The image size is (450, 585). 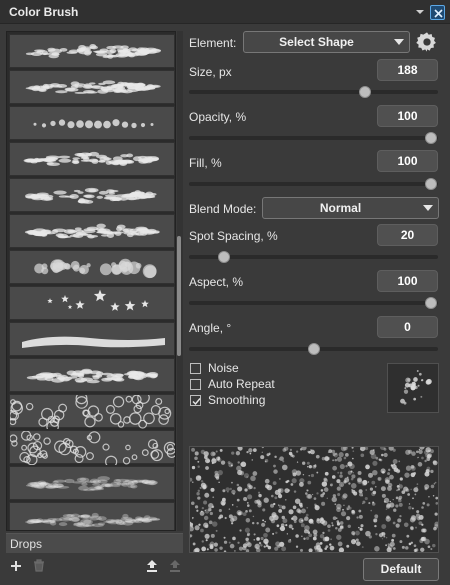 I want to click on aspect-input: 100, so click(x=407, y=281).